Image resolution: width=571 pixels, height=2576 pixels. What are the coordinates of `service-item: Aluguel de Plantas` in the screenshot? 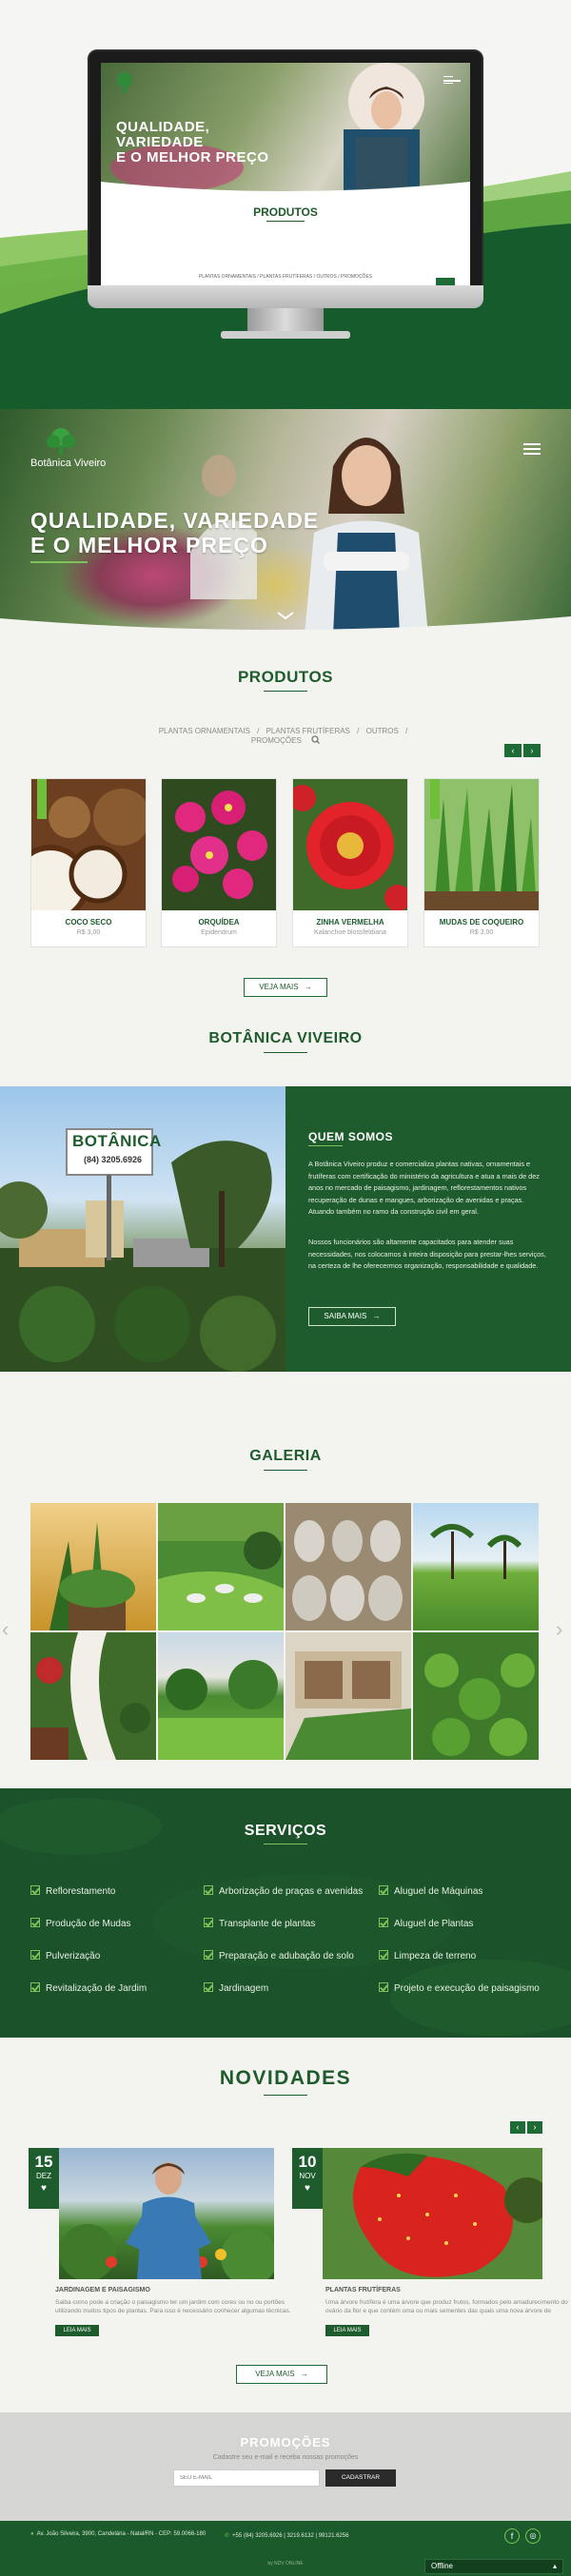 It's located at (426, 1924).